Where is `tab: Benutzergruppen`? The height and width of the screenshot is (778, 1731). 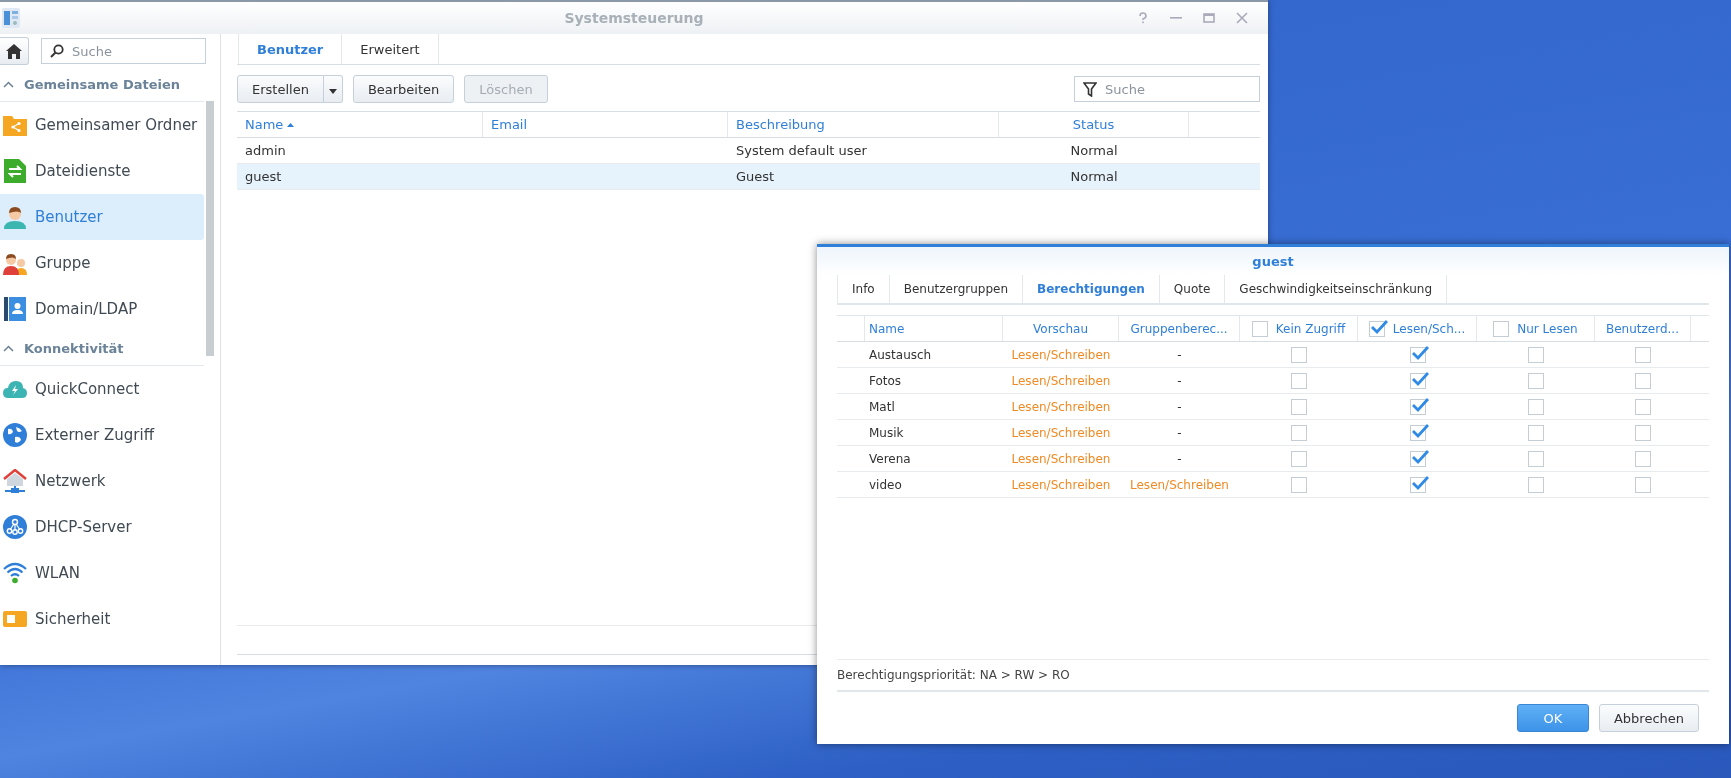
tab: Benutzergruppen is located at coordinates (955, 289).